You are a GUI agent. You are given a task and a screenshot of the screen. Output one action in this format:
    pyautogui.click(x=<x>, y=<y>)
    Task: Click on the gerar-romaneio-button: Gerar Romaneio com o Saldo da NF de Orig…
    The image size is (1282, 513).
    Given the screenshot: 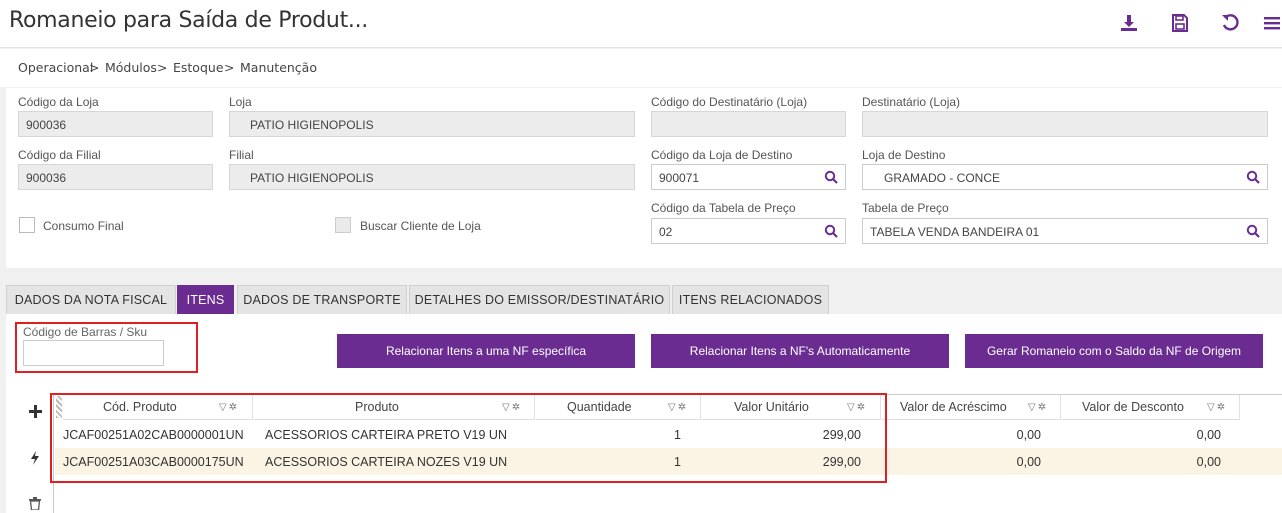 What is the action you would take?
    pyautogui.click(x=1114, y=351)
    